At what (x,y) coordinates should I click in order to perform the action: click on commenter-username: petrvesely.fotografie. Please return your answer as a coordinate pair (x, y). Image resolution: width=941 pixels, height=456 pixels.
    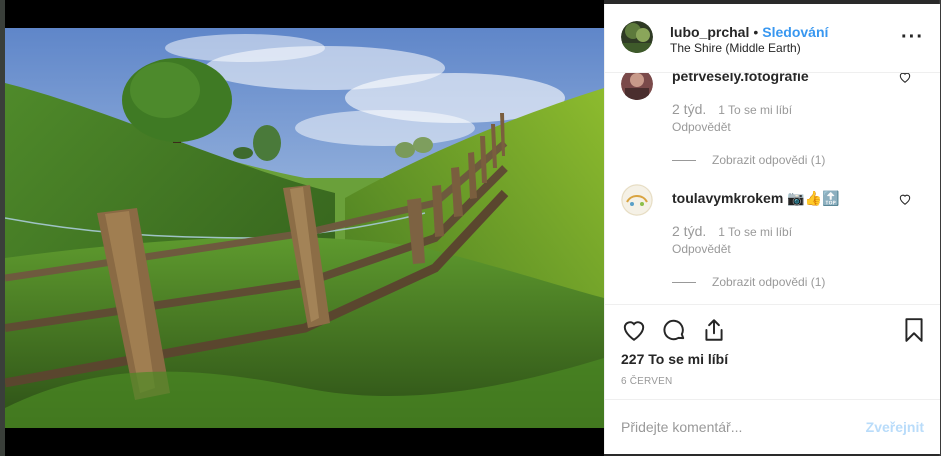
    Looking at the image, I should click on (740, 78).